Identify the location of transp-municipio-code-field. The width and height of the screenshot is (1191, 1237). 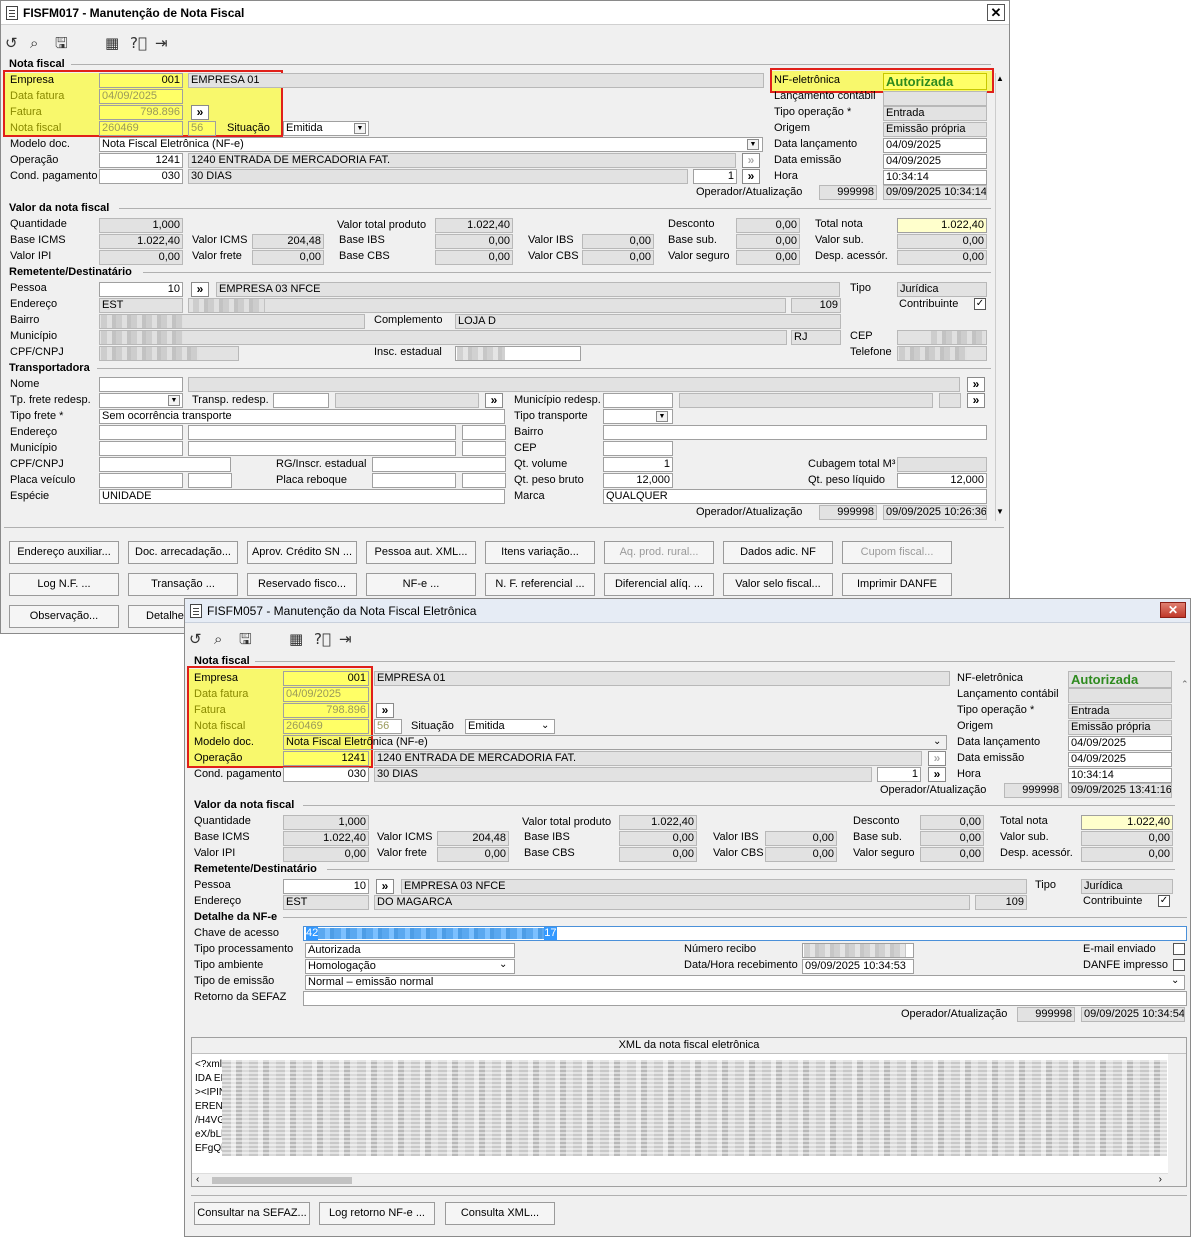
(141, 448).